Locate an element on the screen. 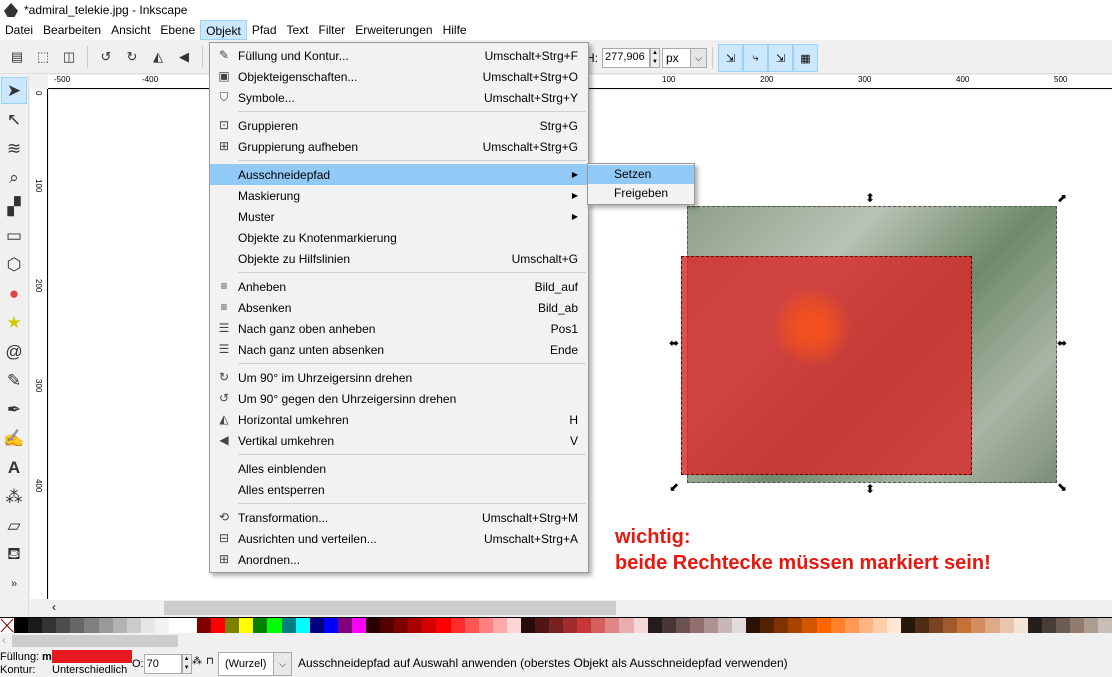 The height and width of the screenshot is (677, 1112). menu-item: Alles einblenden is located at coordinates (399, 468).